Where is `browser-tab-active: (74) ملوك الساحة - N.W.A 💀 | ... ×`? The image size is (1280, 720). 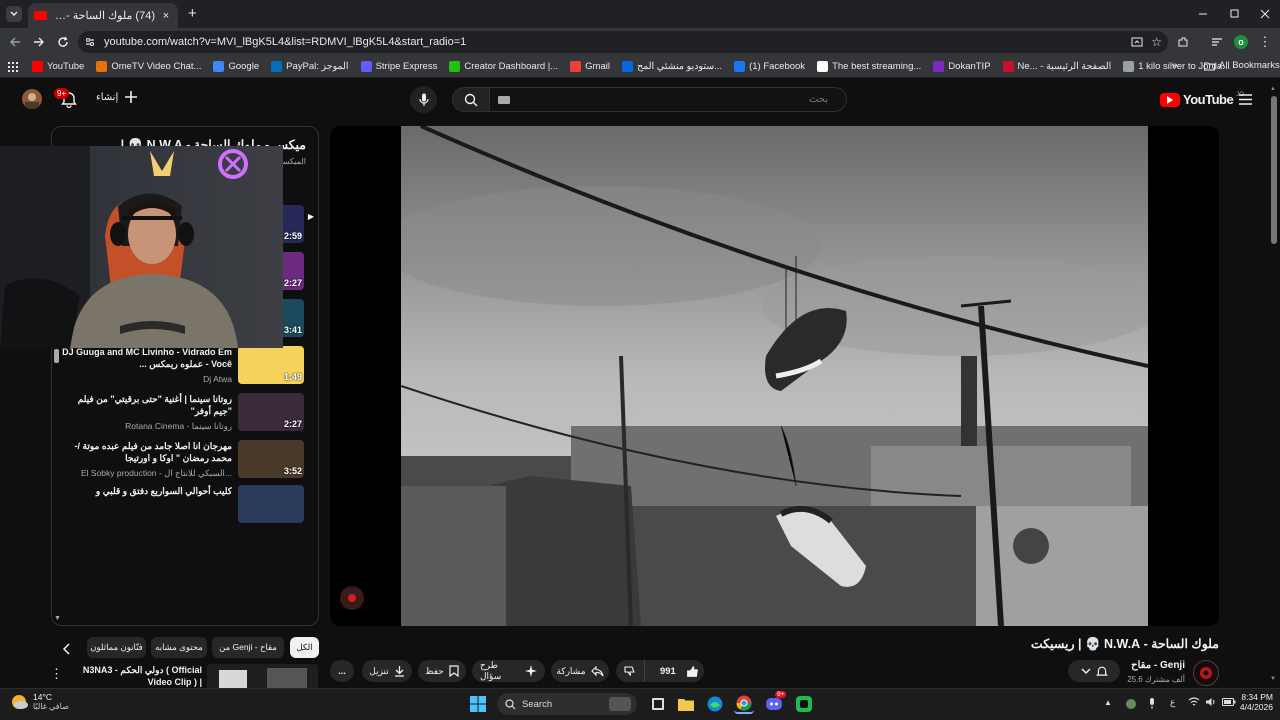 browser-tab-active: (74) ملوك الساحة - N.W.A 💀 | ... × is located at coordinates (103, 15).